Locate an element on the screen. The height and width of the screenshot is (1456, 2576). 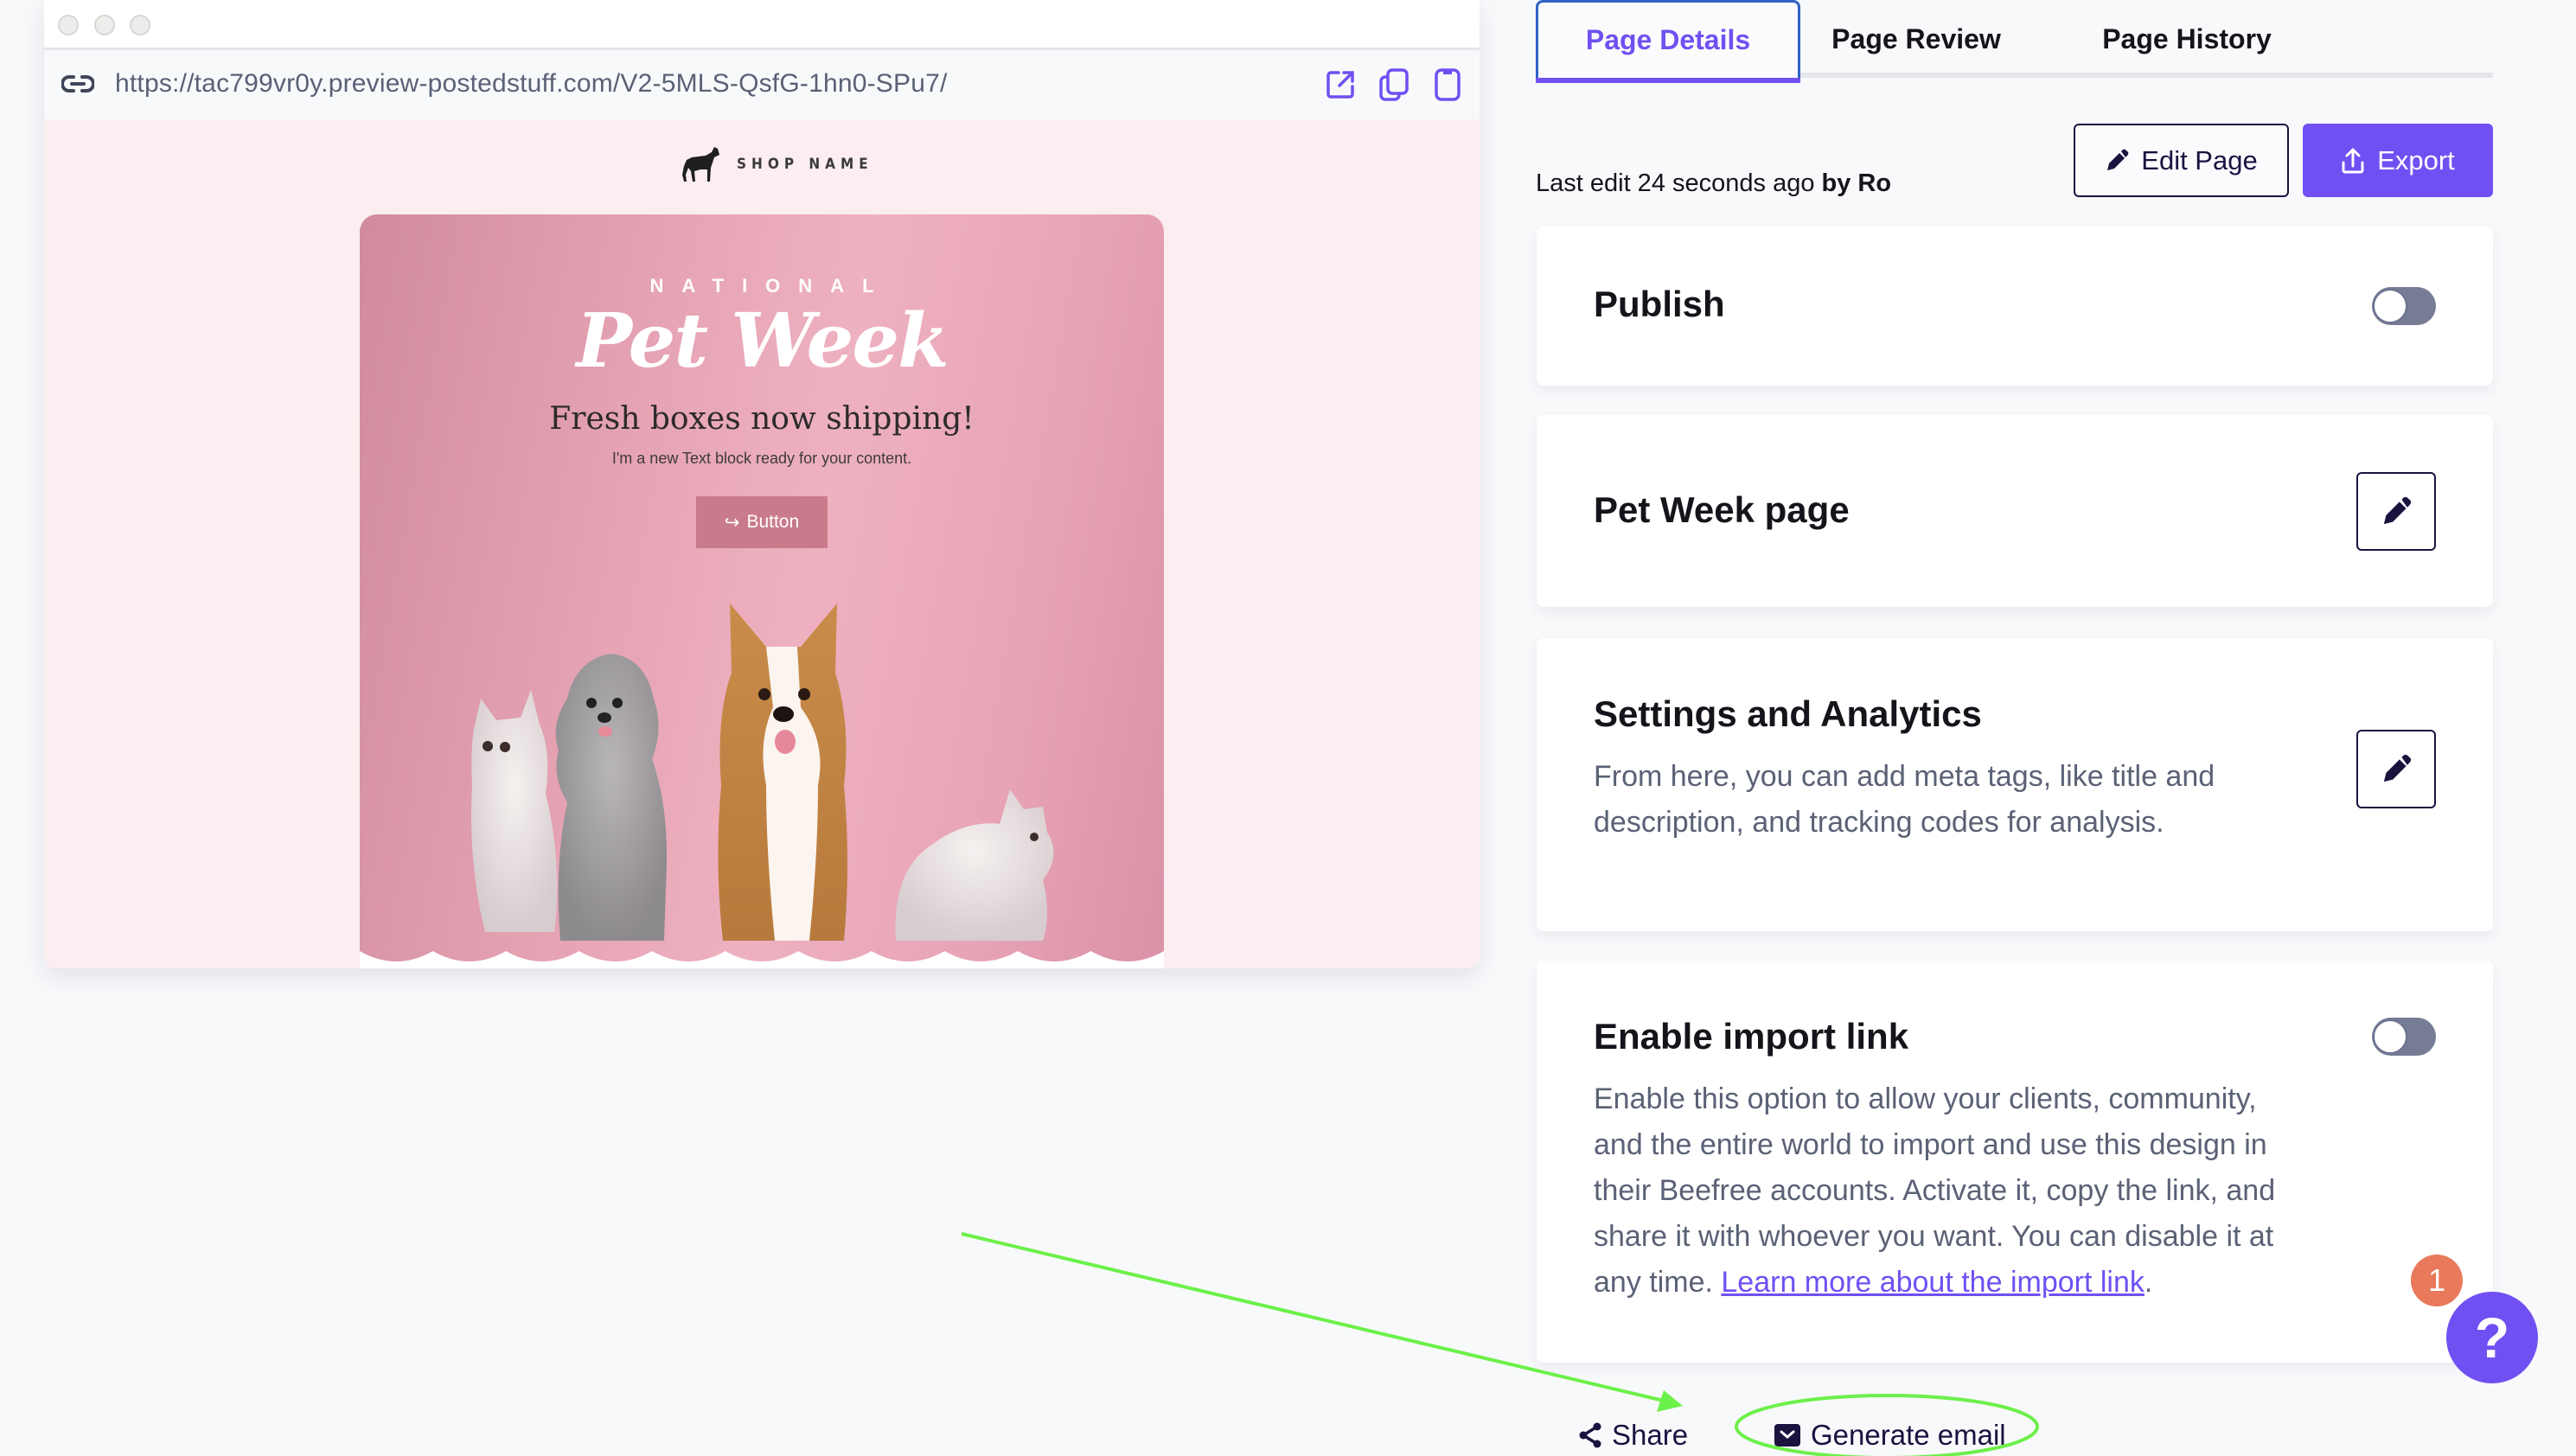
pet-corgi is located at coordinates (783, 772).